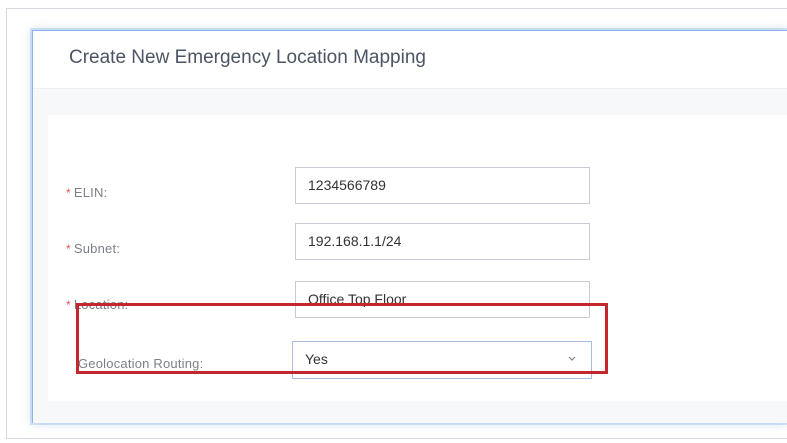  I want to click on subnet-label-row: * Subnet:, so click(93, 248).